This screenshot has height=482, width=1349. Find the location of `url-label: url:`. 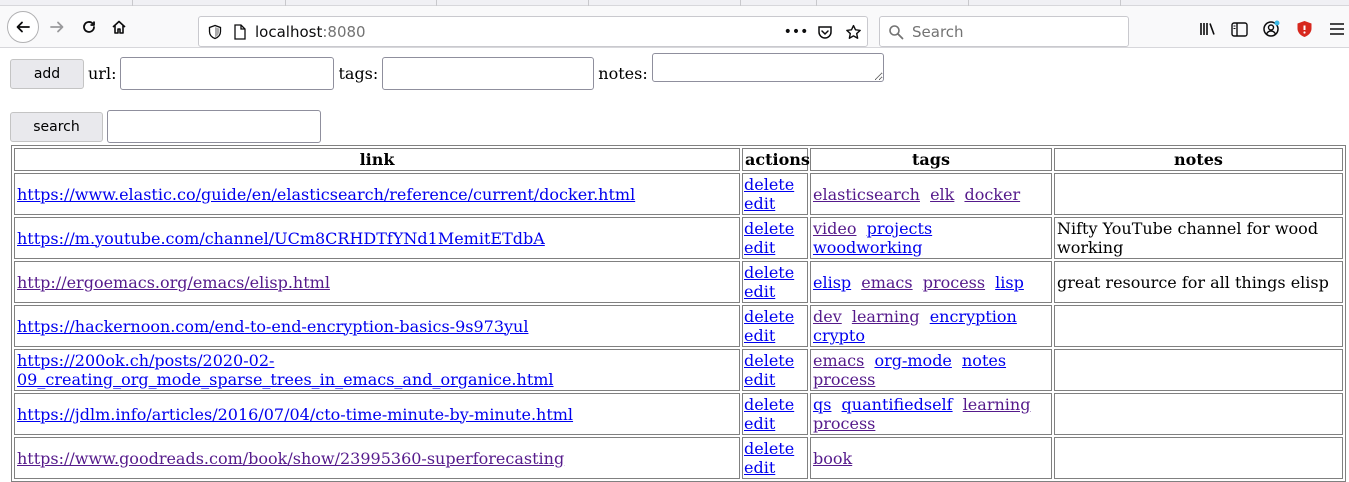

url-label: url: is located at coordinates (102, 73).